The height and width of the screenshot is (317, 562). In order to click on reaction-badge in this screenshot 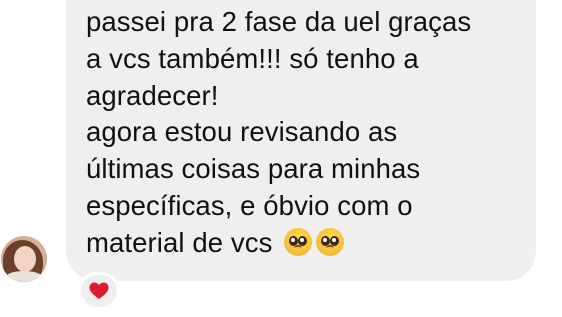, I will do `click(99, 291)`.